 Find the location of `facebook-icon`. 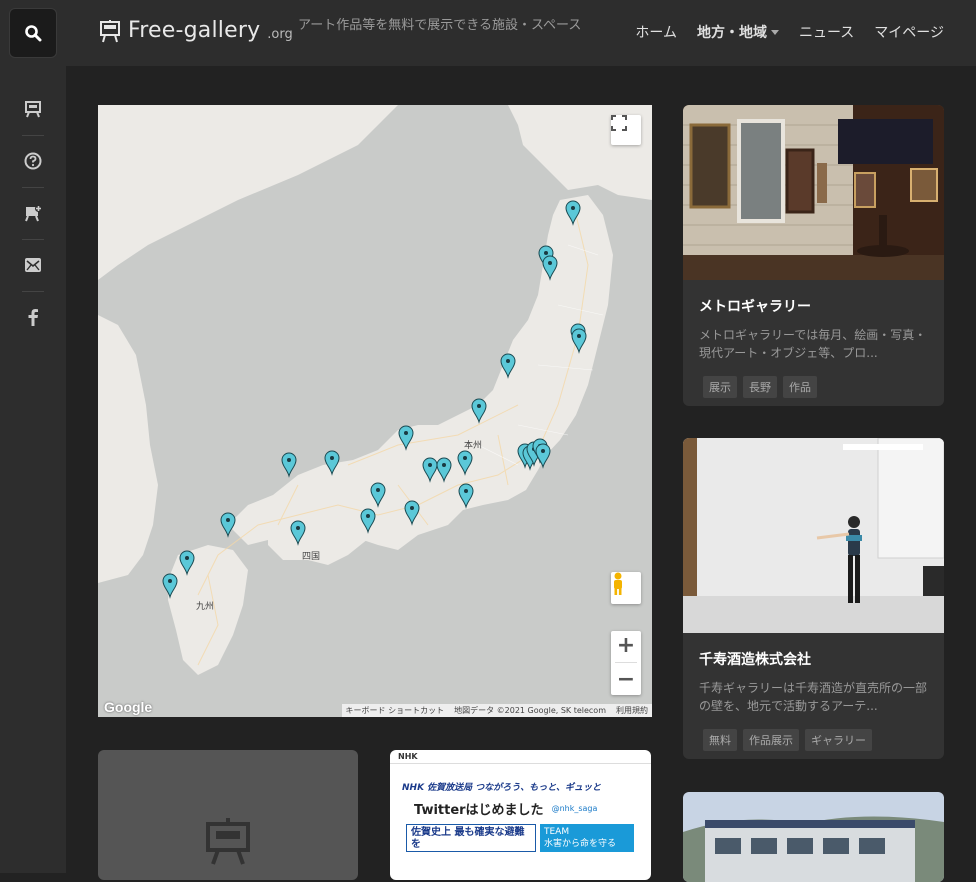

facebook-icon is located at coordinates (33, 317).